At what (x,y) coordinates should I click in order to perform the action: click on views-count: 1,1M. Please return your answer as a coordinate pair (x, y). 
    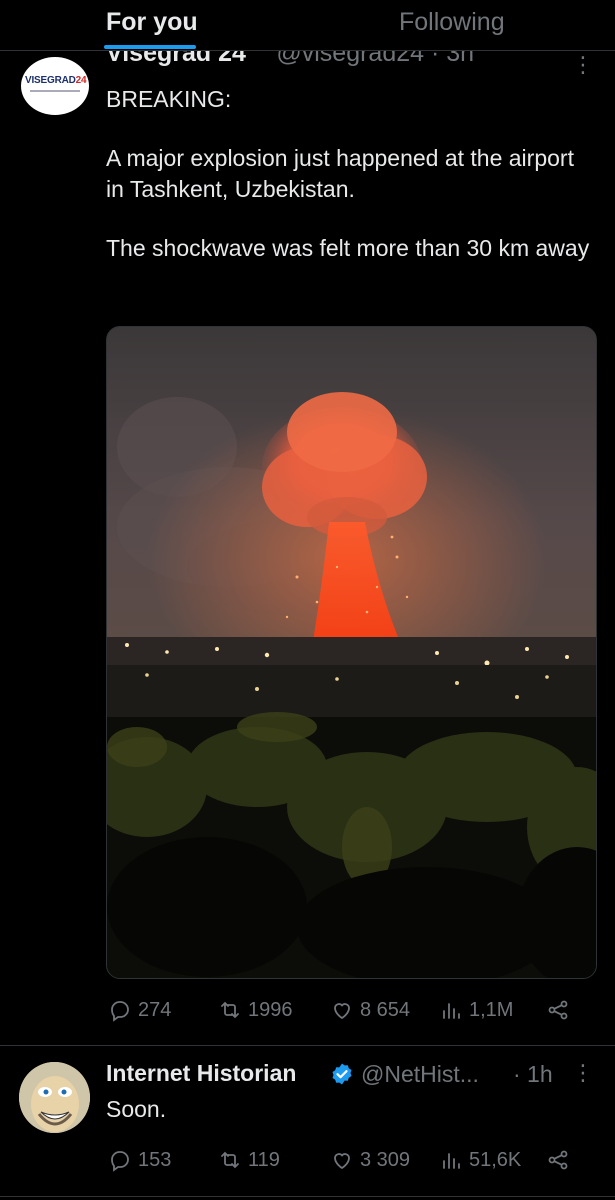
    Looking at the image, I should click on (491, 1009).